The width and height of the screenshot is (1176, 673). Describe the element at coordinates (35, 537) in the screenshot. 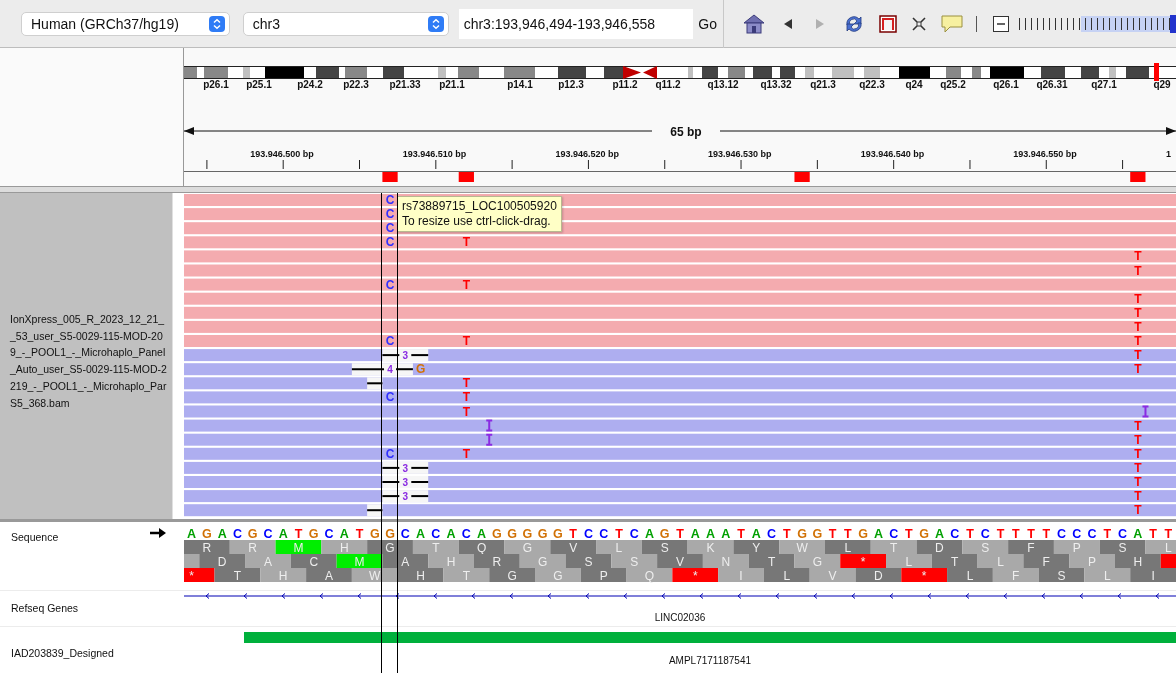

I see `track-name: Sequence` at that location.